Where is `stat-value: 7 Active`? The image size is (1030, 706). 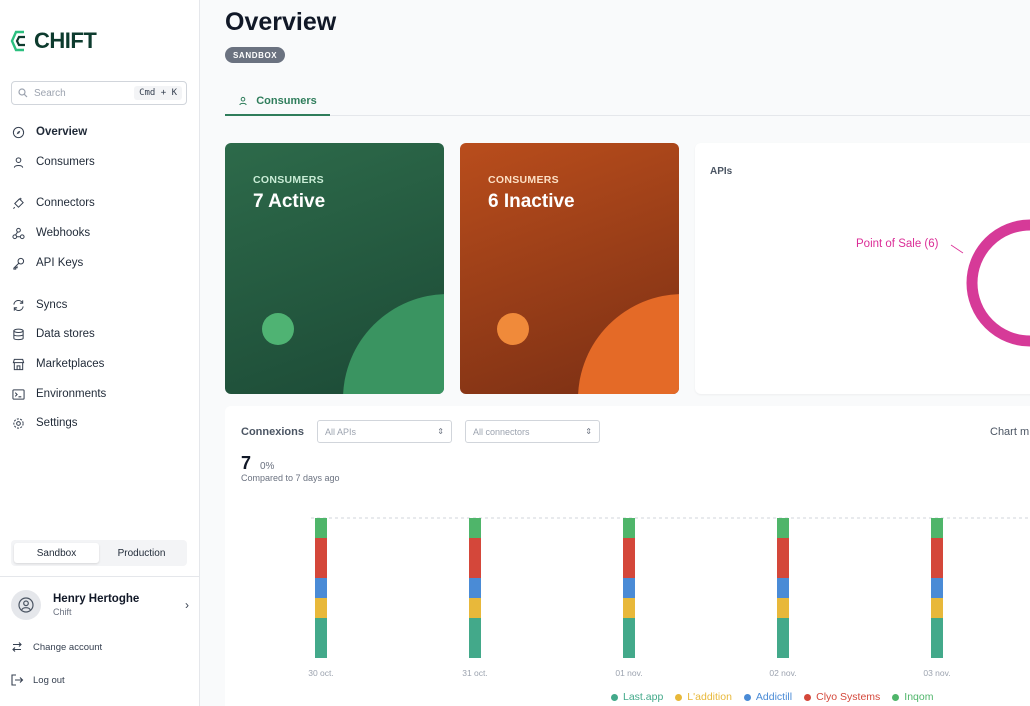
stat-value: 7 Active is located at coordinates (289, 201).